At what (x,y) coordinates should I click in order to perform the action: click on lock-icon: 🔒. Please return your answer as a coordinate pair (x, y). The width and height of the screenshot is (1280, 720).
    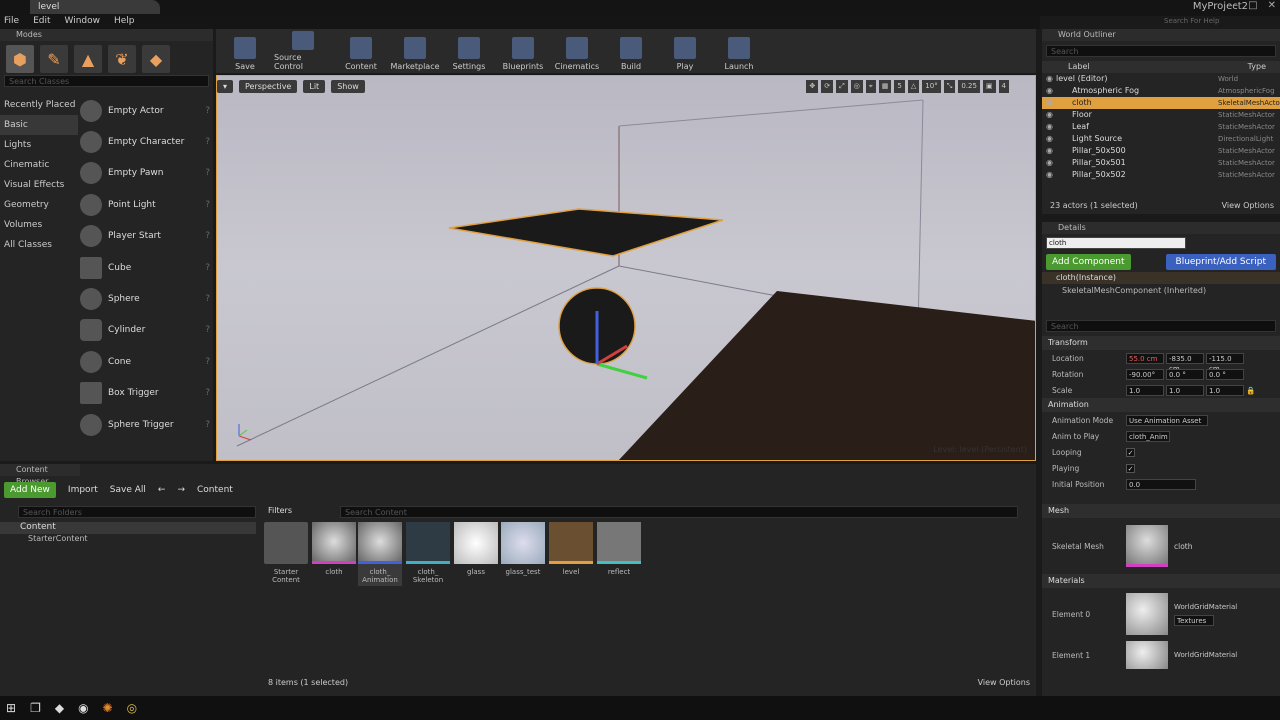
    Looking at the image, I should click on (1250, 390).